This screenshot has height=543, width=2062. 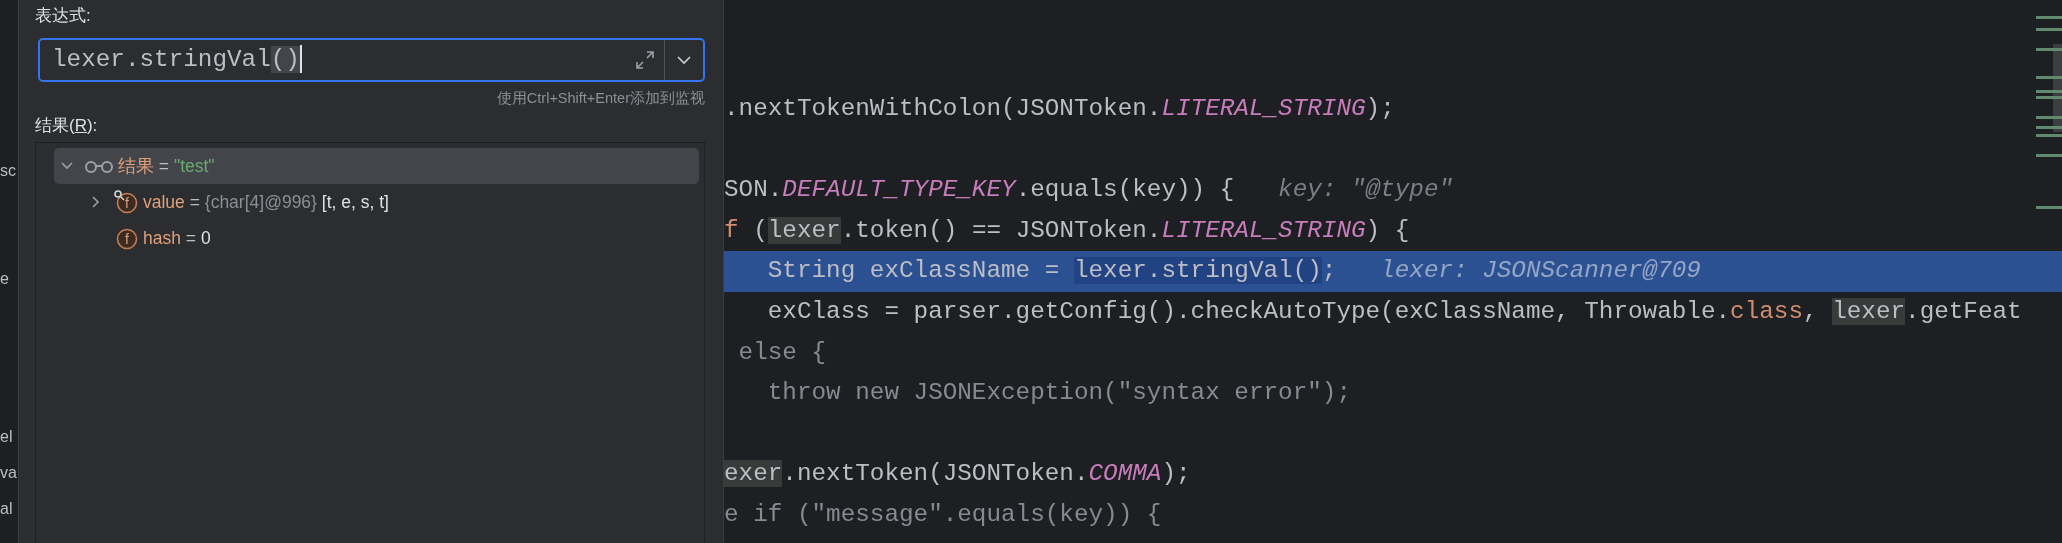 What do you see at coordinates (177, 238) in the screenshot?
I see `node-text: hash = 0` at bounding box center [177, 238].